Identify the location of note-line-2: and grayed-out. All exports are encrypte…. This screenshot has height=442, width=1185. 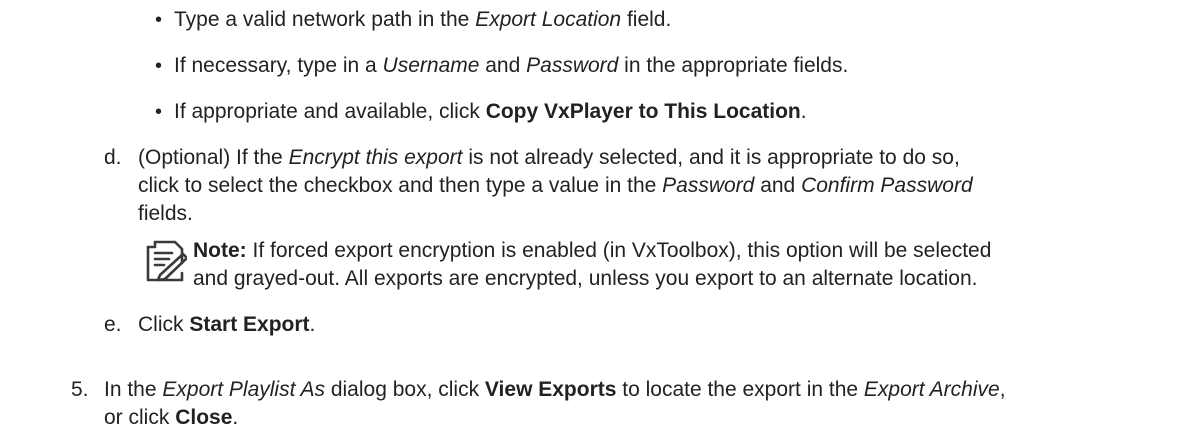
(585, 278).